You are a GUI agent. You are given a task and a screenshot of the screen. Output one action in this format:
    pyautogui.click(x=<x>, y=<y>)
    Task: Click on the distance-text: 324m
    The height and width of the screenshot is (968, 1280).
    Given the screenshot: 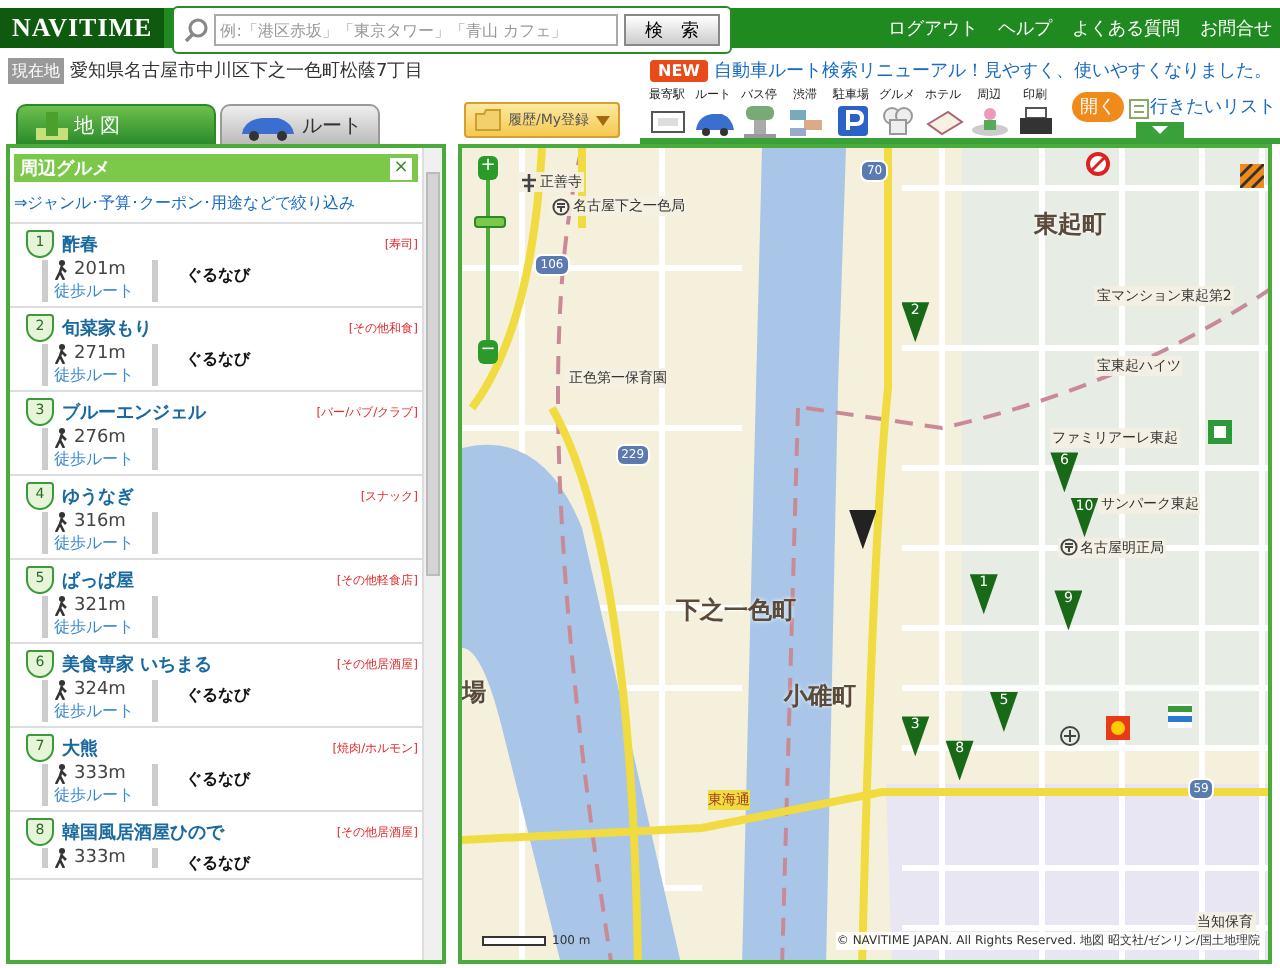 What is the action you would take?
    pyautogui.click(x=100, y=690)
    